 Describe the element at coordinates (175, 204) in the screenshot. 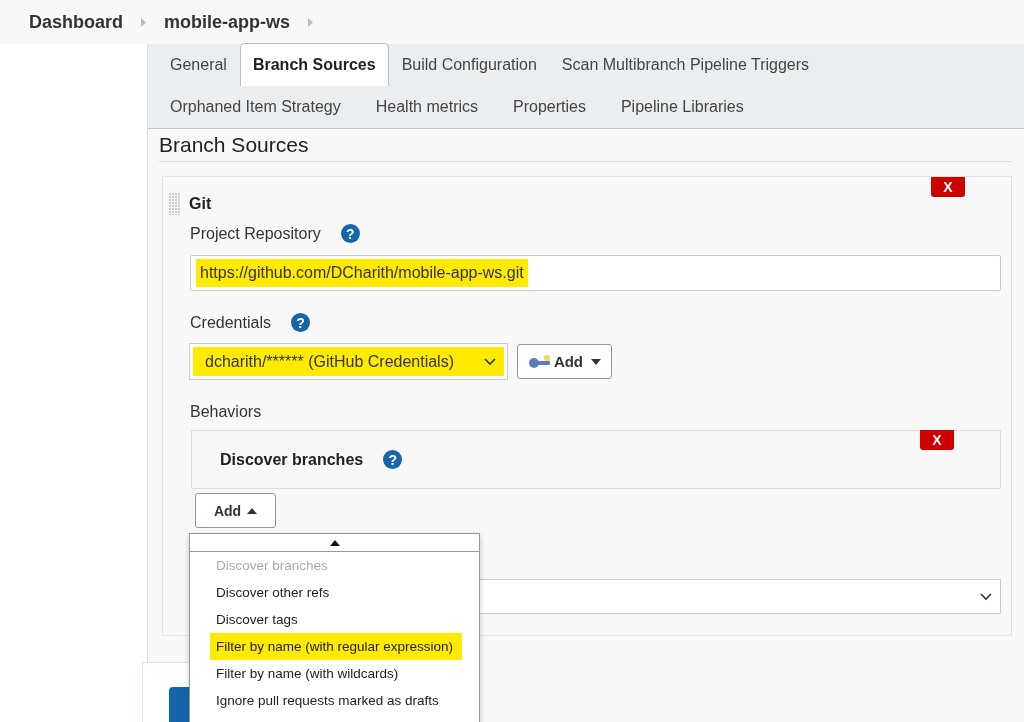

I see `drag-handle-icon` at that location.